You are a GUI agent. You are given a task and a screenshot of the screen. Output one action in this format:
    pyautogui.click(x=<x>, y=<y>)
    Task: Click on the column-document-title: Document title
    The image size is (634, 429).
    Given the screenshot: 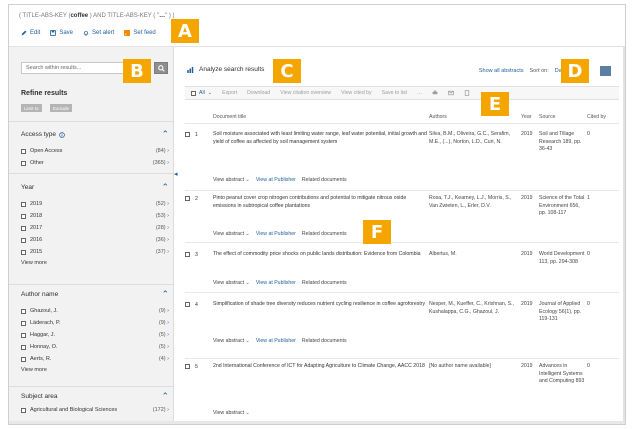 What is the action you would take?
    pyautogui.click(x=321, y=118)
    